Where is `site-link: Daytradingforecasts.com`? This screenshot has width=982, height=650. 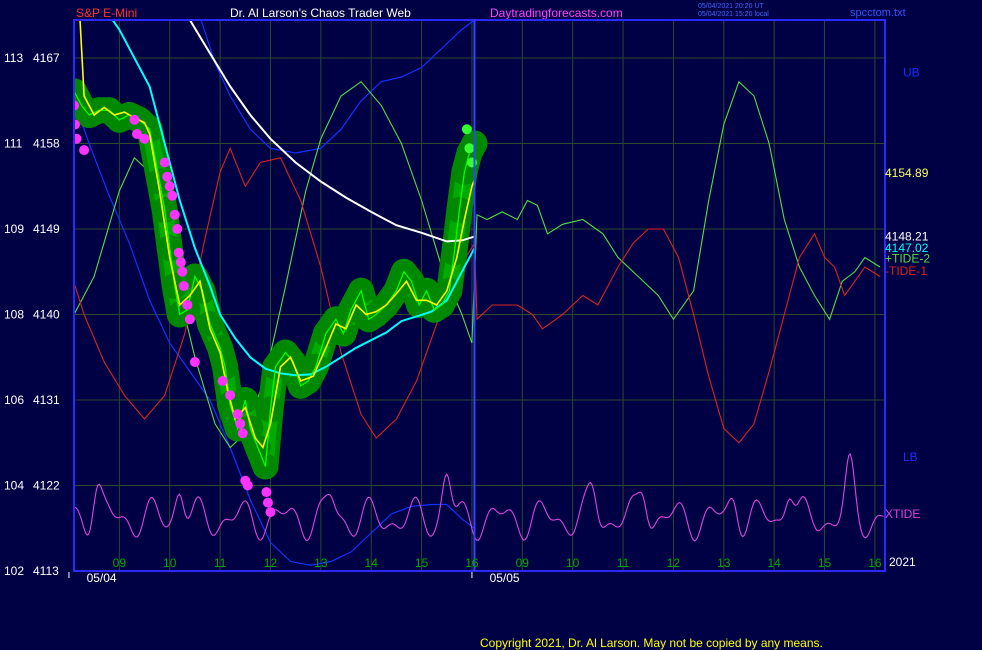
site-link: Daytradingforecasts.com is located at coordinates (556, 13).